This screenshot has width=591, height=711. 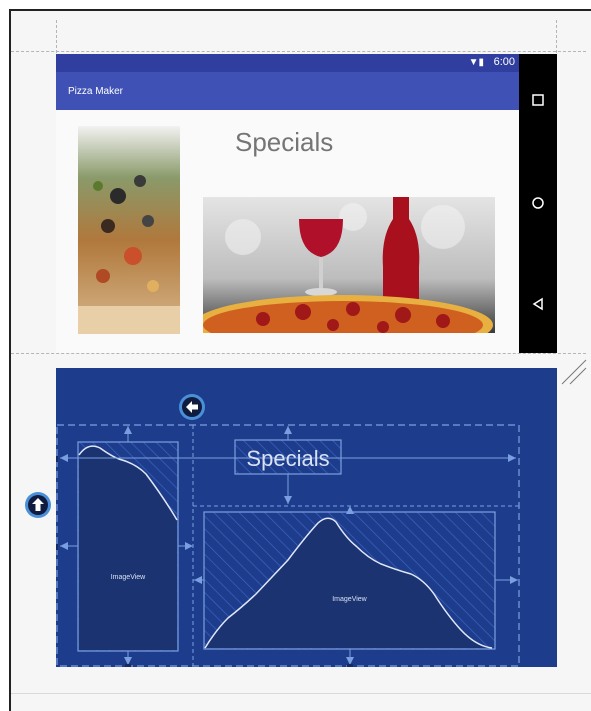 What do you see at coordinates (349, 265) in the screenshot?
I see `pizza-wine-image` at bounding box center [349, 265].